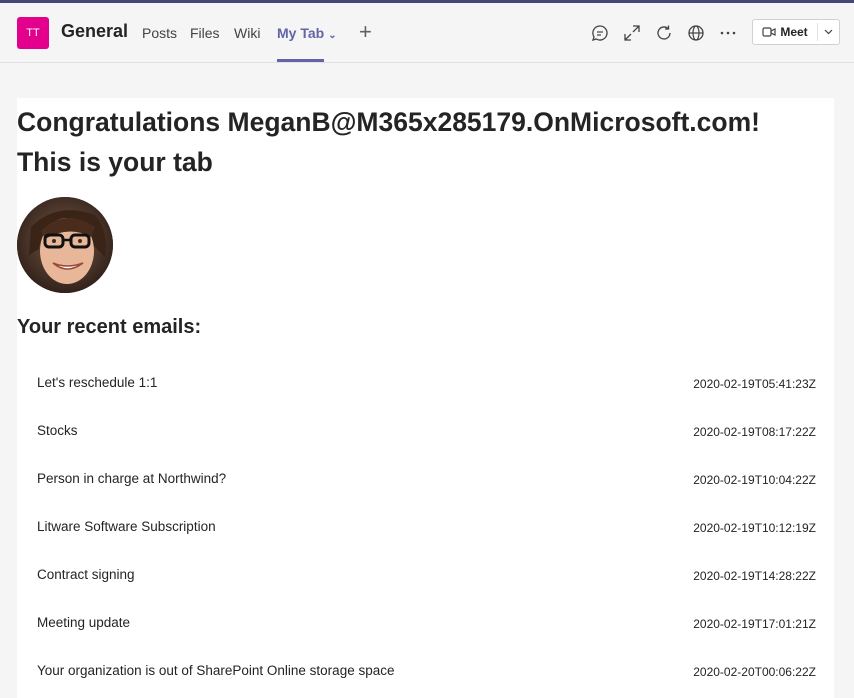  I want to click on tab-wiki: Wiki, so click(247, 33).